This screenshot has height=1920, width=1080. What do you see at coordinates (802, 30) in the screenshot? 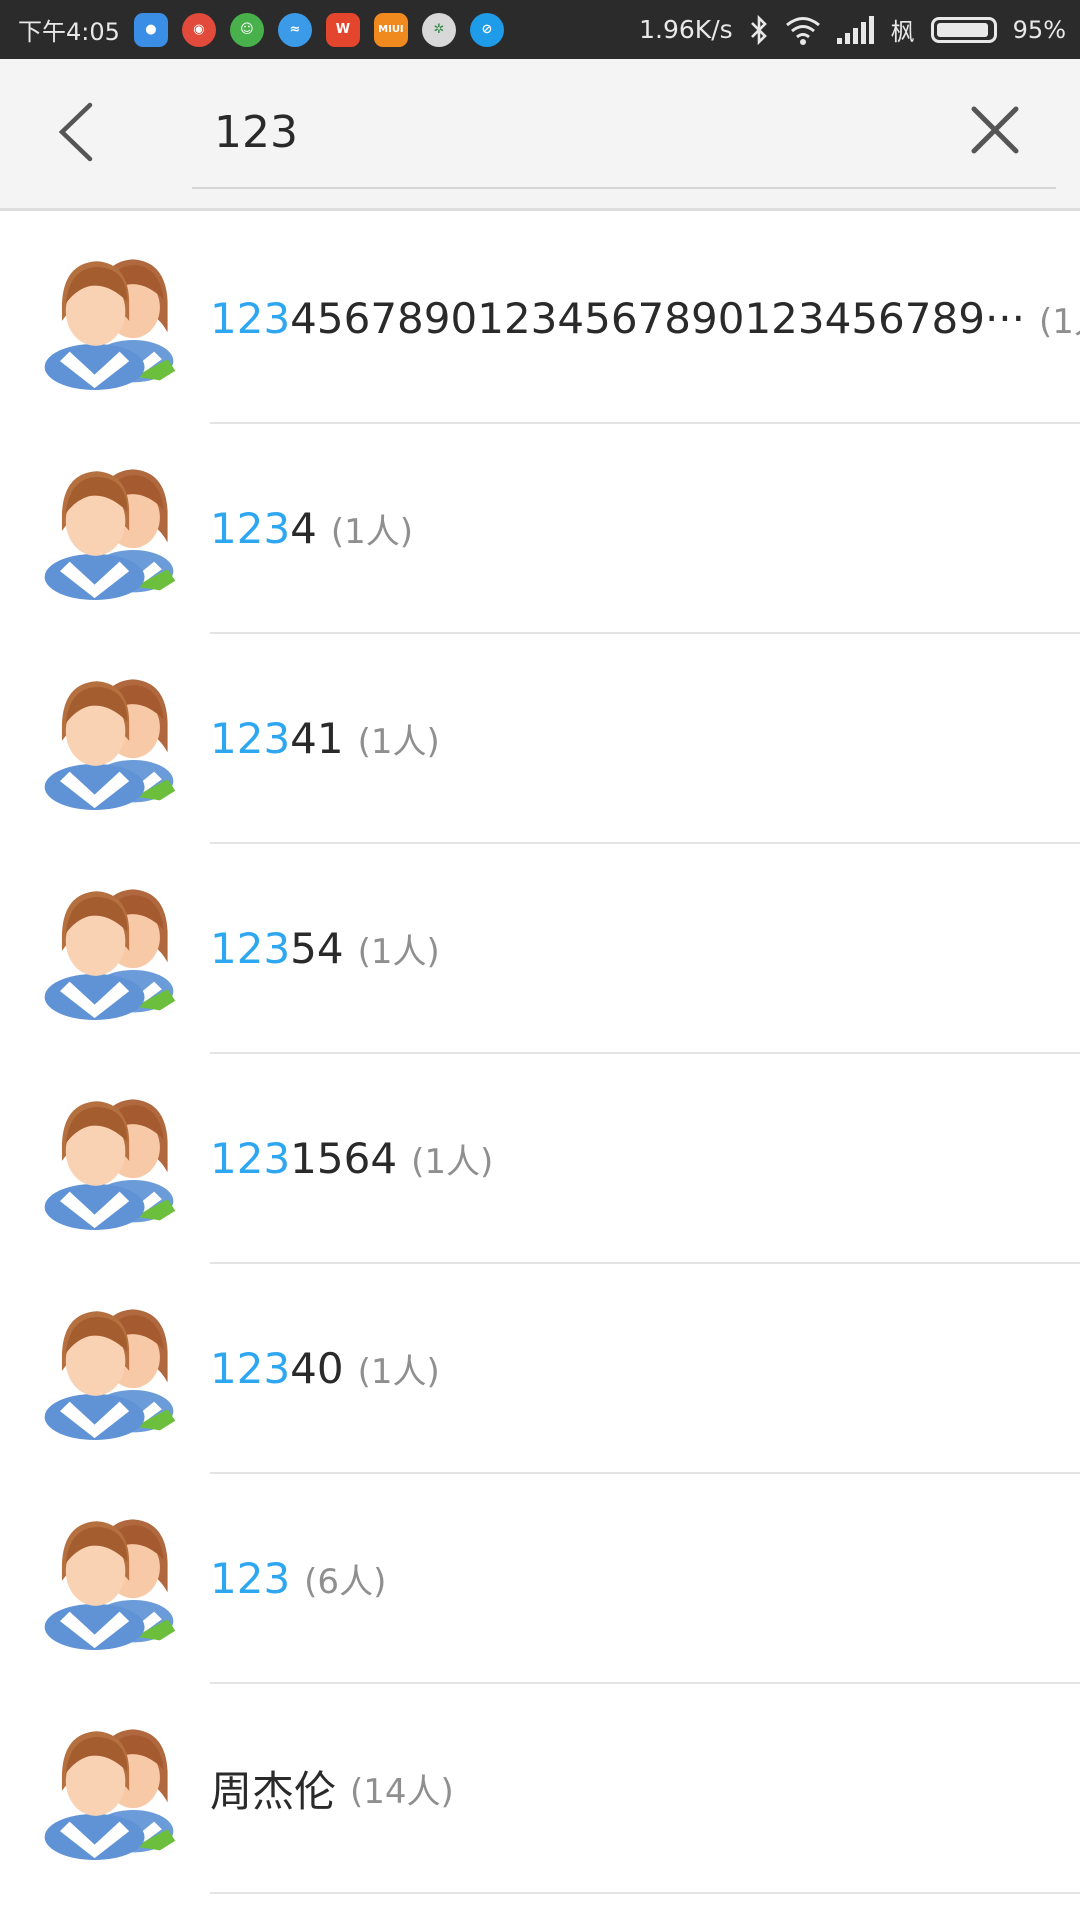
I see `wifi-icon` at bounding box center [802, 30].